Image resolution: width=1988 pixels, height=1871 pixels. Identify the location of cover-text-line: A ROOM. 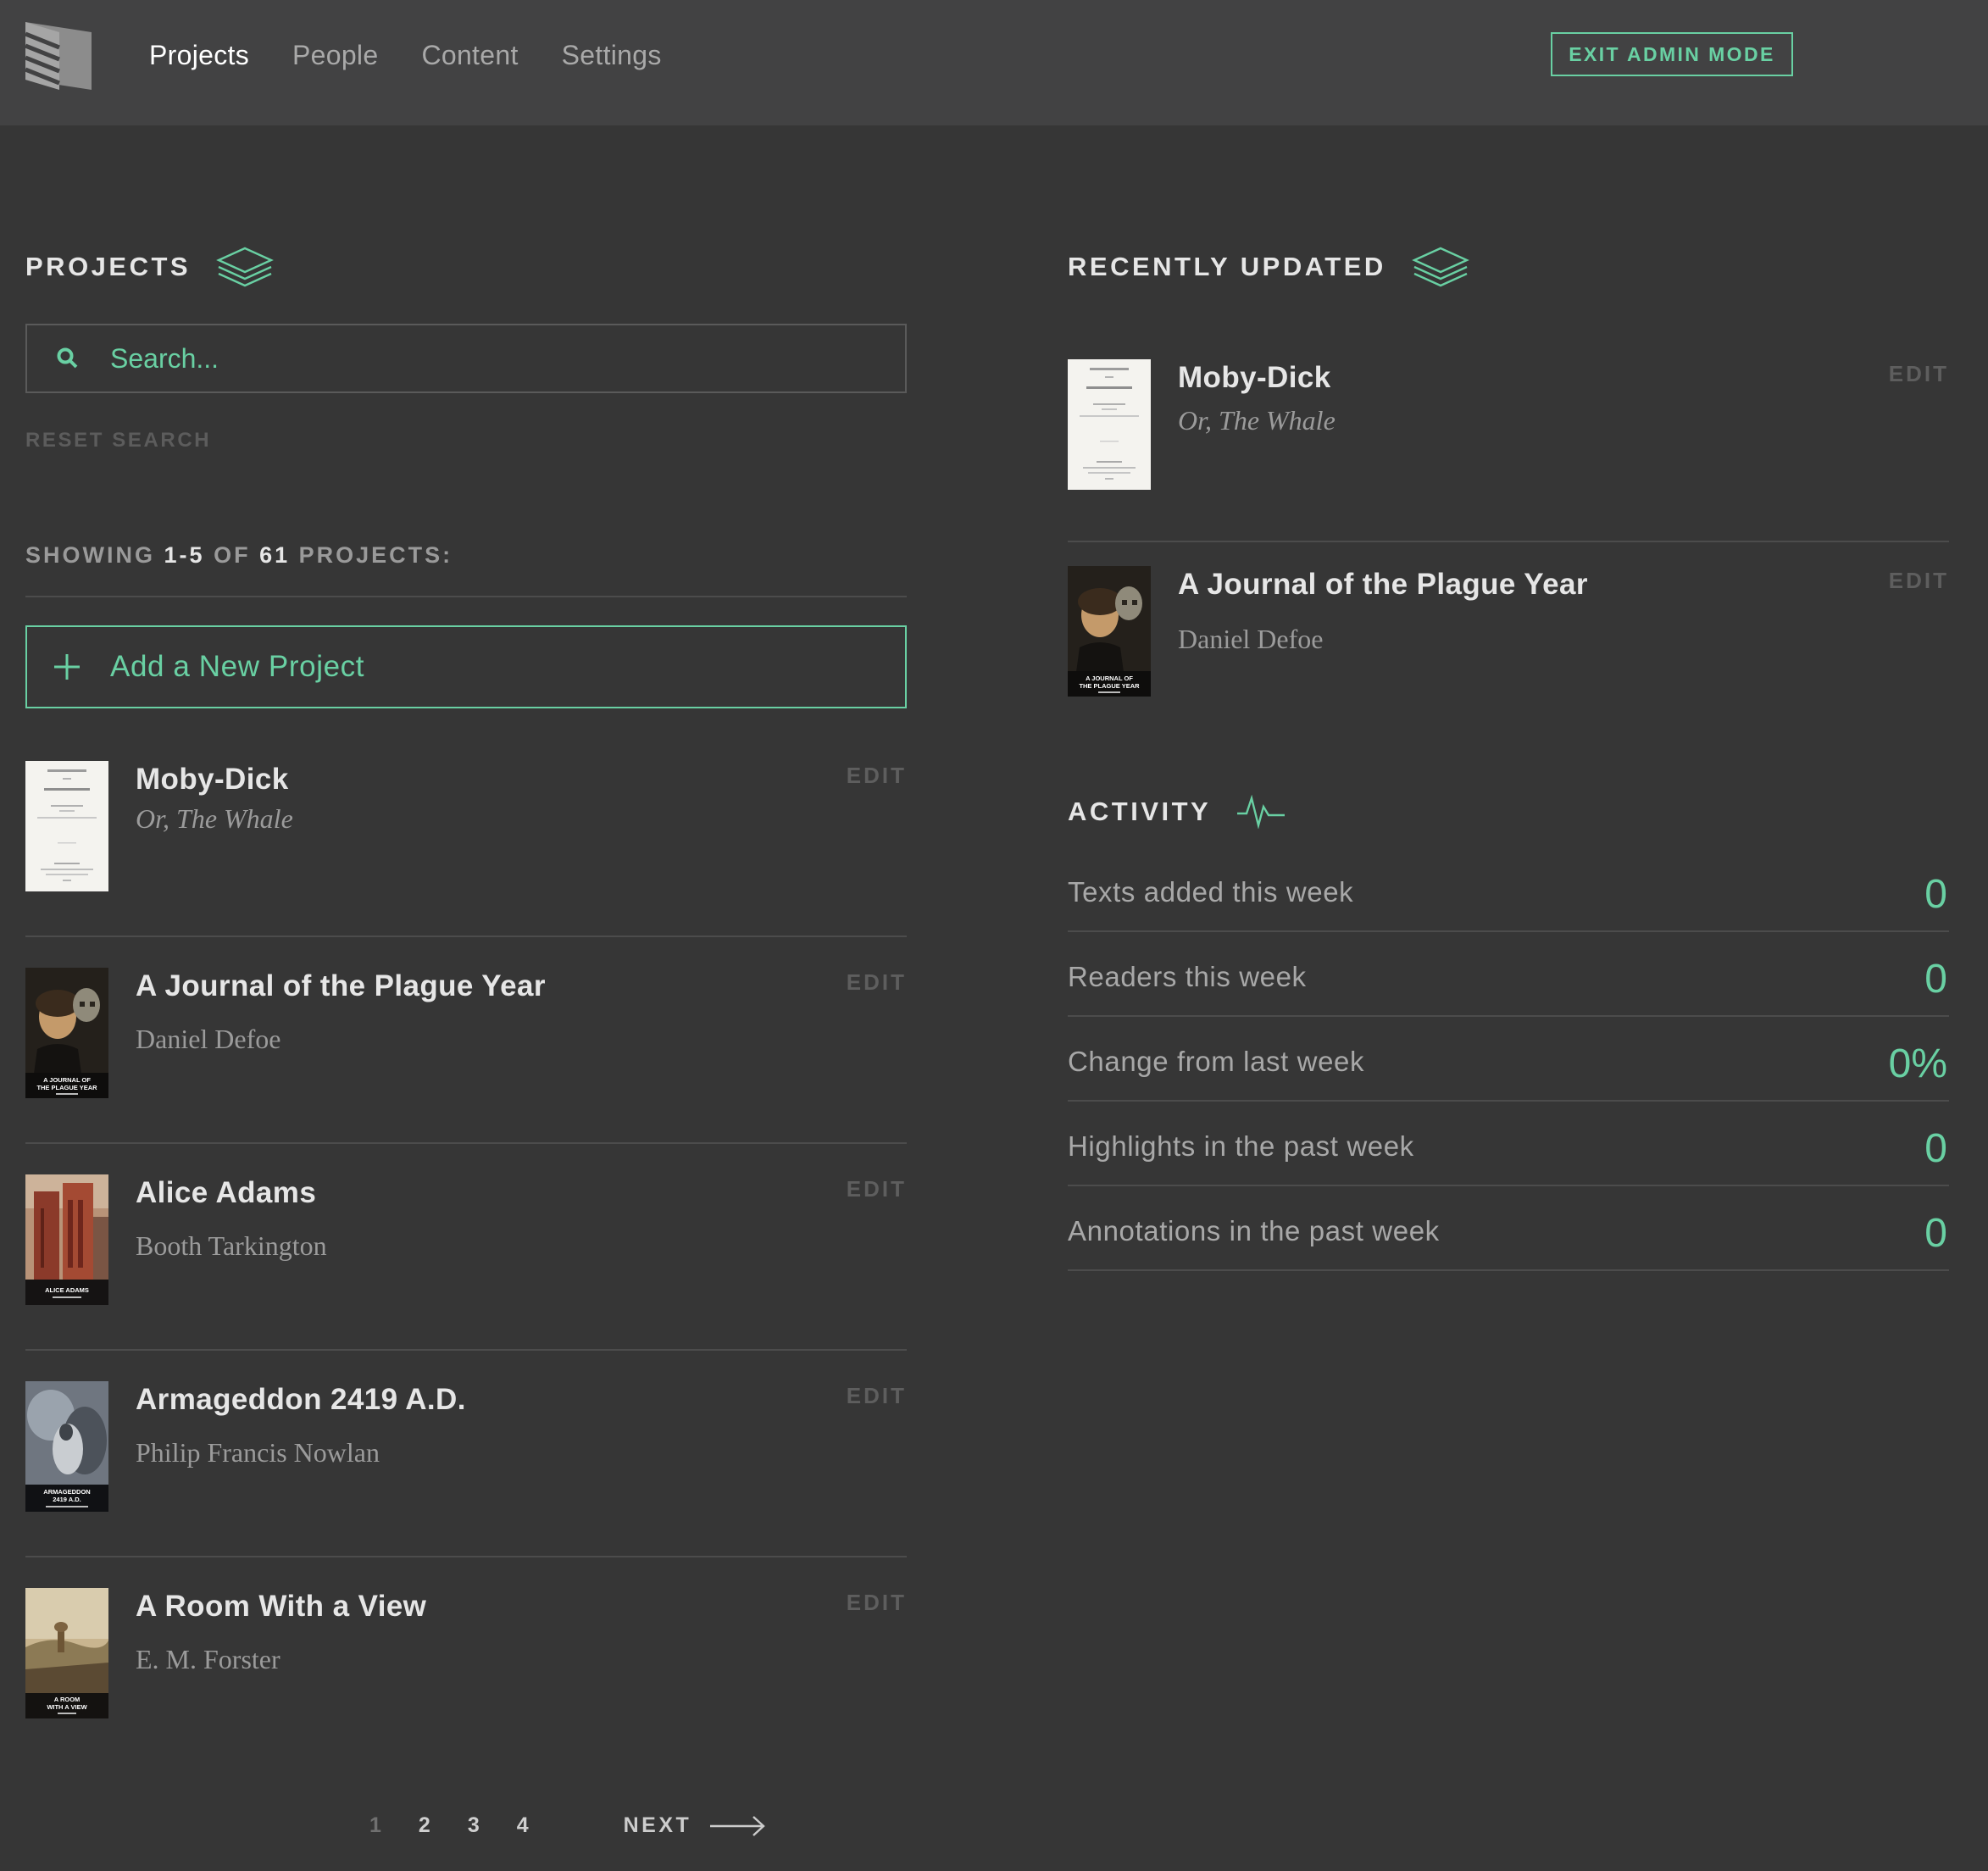
(67, 1699).